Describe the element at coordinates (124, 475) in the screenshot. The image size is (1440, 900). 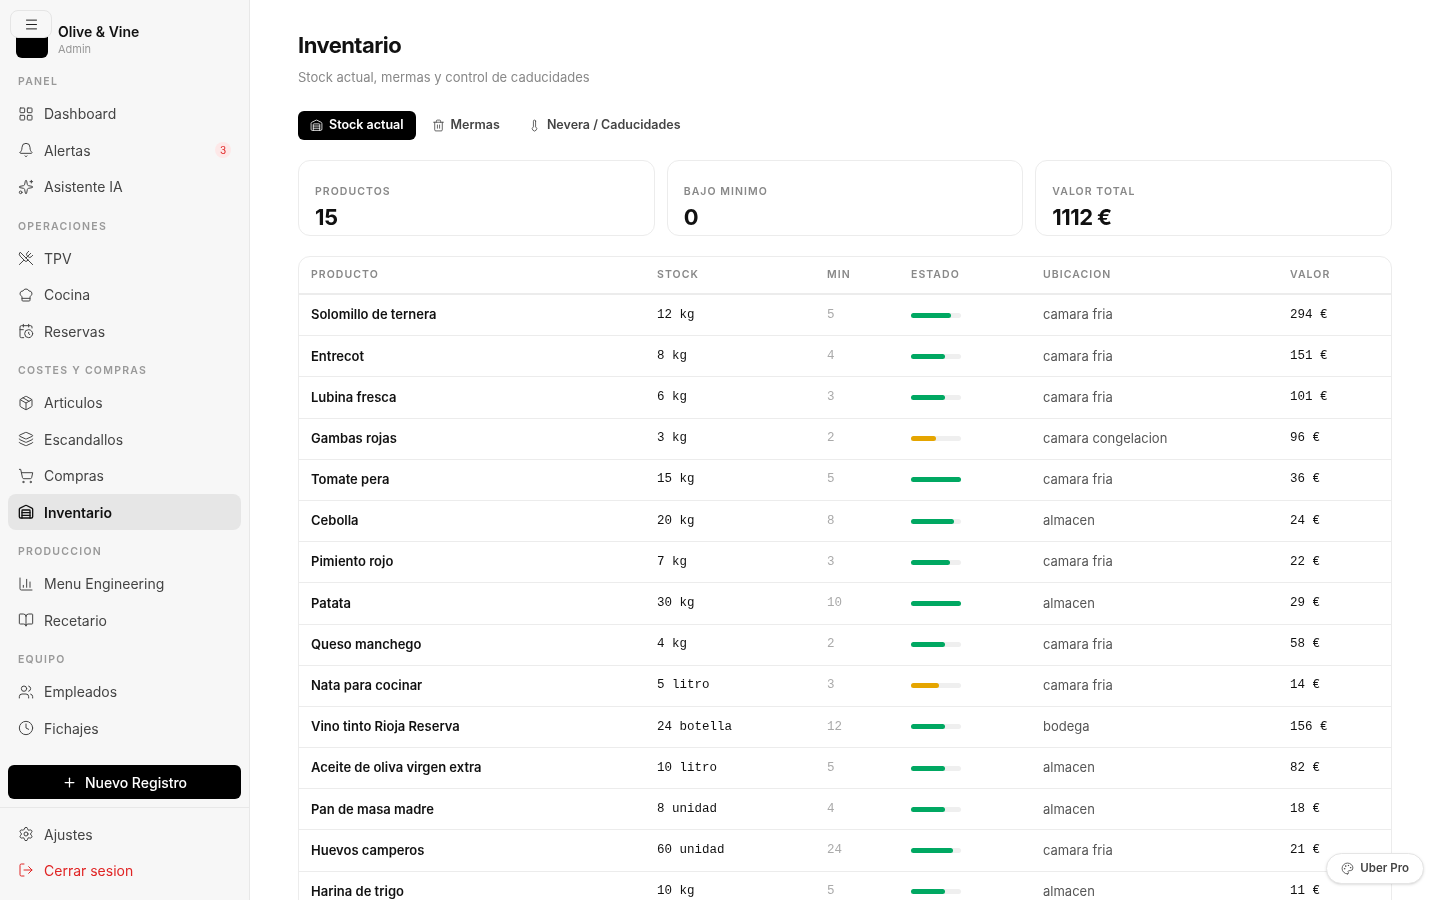
I see `nav-item: Compras` at that location.